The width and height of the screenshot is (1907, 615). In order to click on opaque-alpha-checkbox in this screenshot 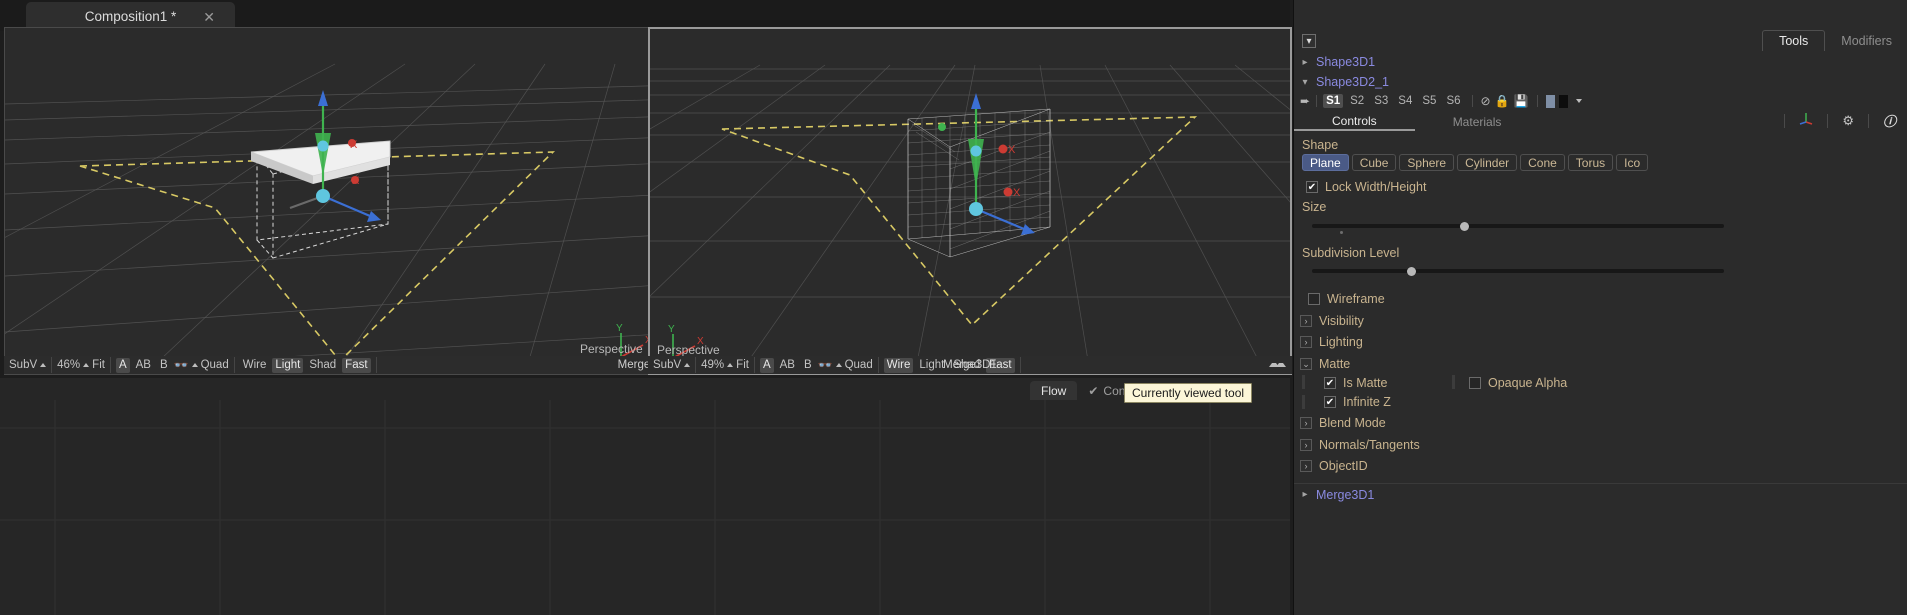, I will do `click(1475, 383)`.